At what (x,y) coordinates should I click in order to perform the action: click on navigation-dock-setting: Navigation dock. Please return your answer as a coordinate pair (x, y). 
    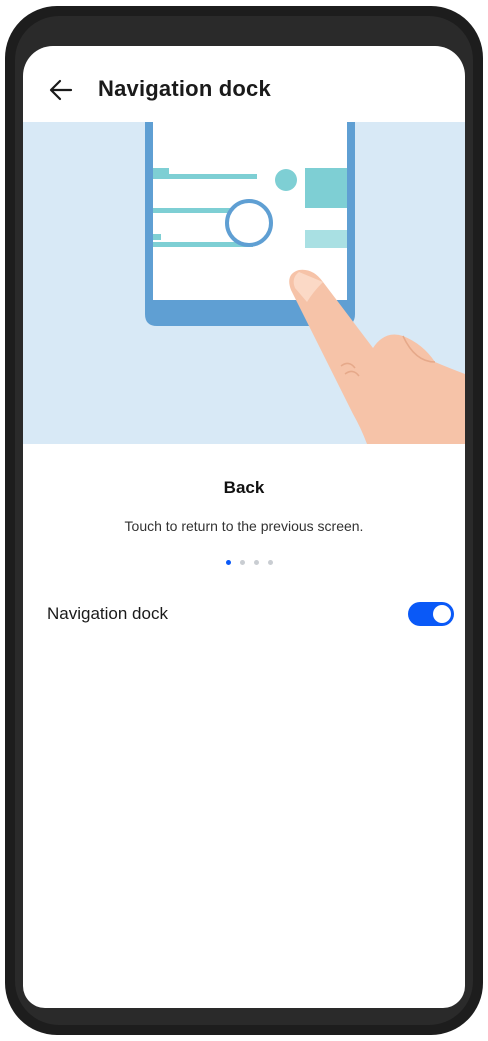
    Looking at the image, I should click on (244, 614).